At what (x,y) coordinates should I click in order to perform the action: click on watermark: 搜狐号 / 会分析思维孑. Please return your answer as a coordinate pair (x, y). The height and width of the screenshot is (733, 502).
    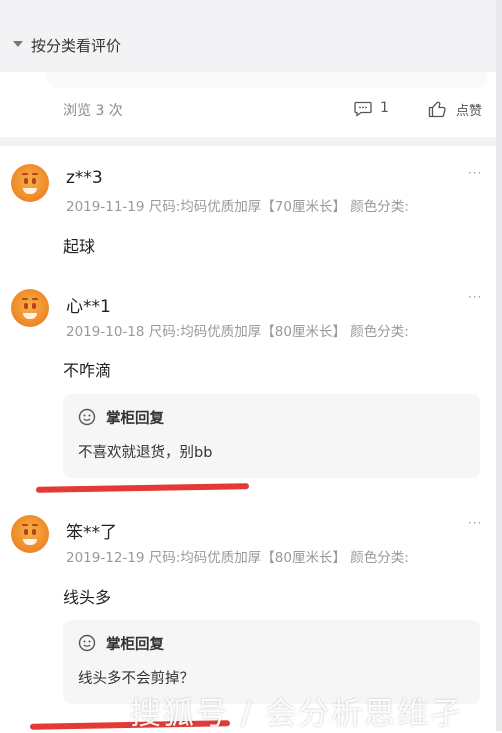
    Looking at the image, I should click on (297, 714).